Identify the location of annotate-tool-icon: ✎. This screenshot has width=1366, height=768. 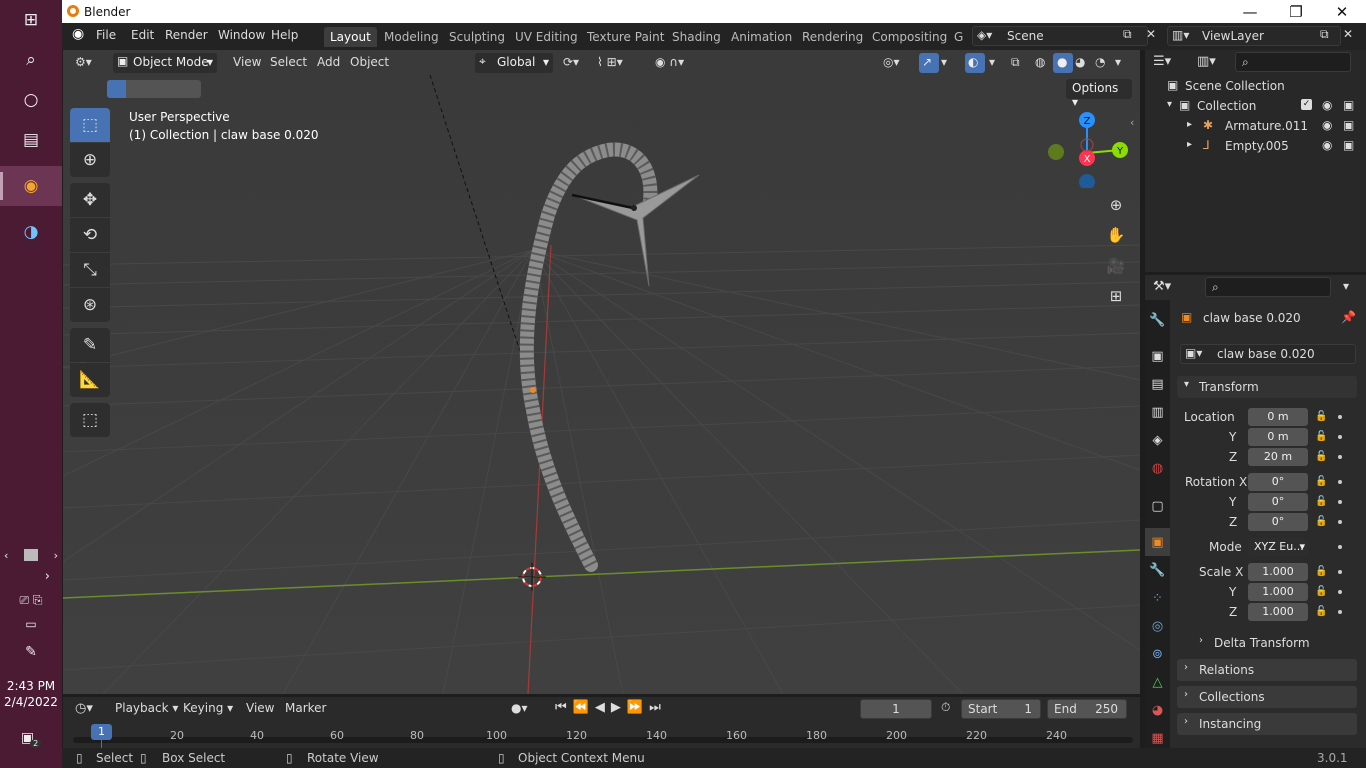
(90, 345).